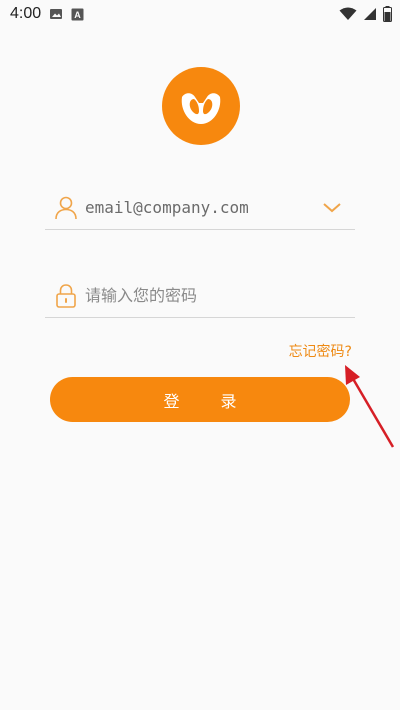 This screenshot has width=400, height=710. Describe the element at coordinates (200, 14) in the screenshot. I see `status-bar: 4:00 A` at that location.